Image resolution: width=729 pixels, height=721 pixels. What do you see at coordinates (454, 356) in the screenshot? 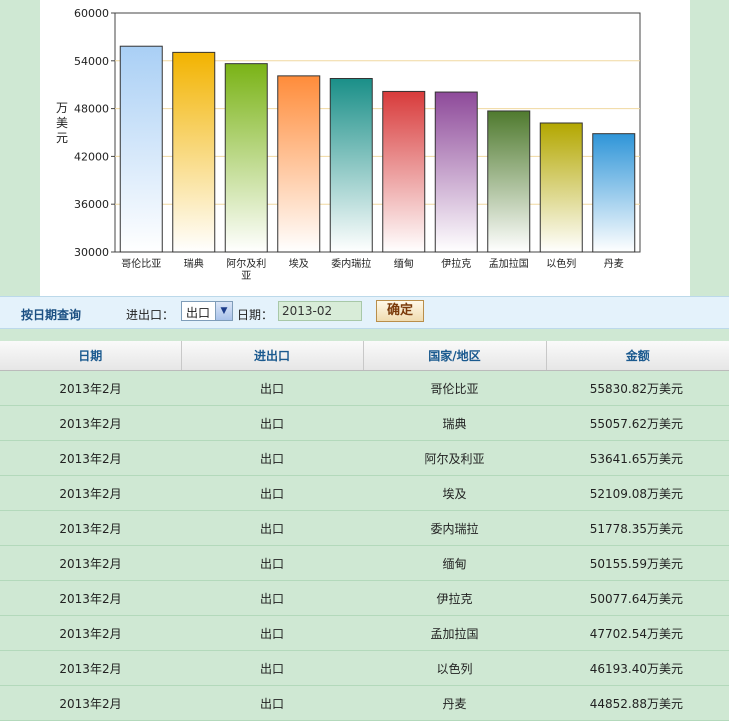
I see `header-country: 国家/地区` at bounding box center [454, 356].